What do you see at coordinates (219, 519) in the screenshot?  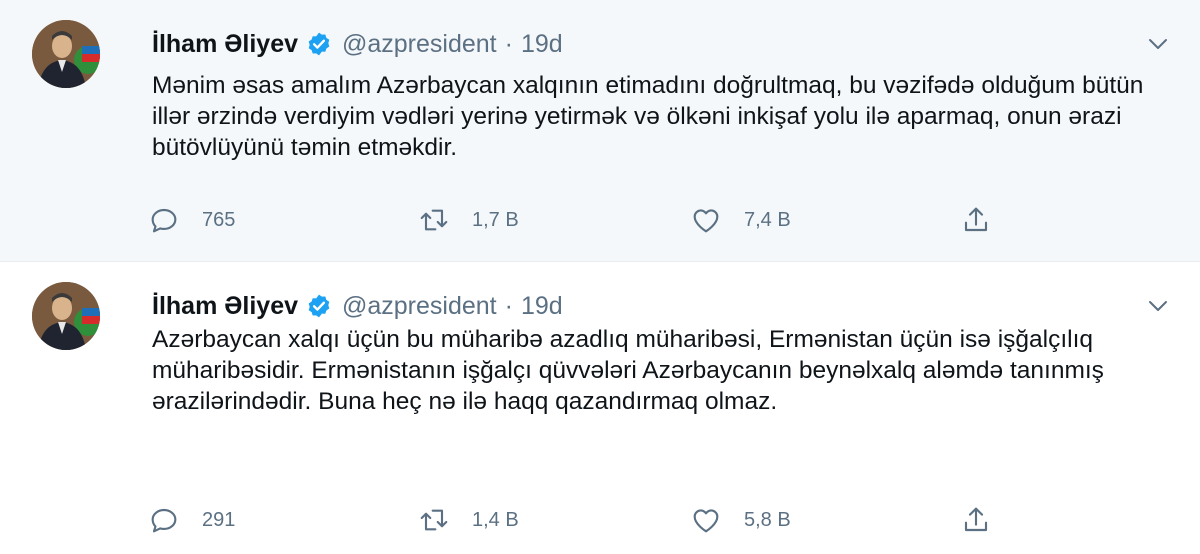 I see `reply-count: 291` at bounding box center [219, 519].